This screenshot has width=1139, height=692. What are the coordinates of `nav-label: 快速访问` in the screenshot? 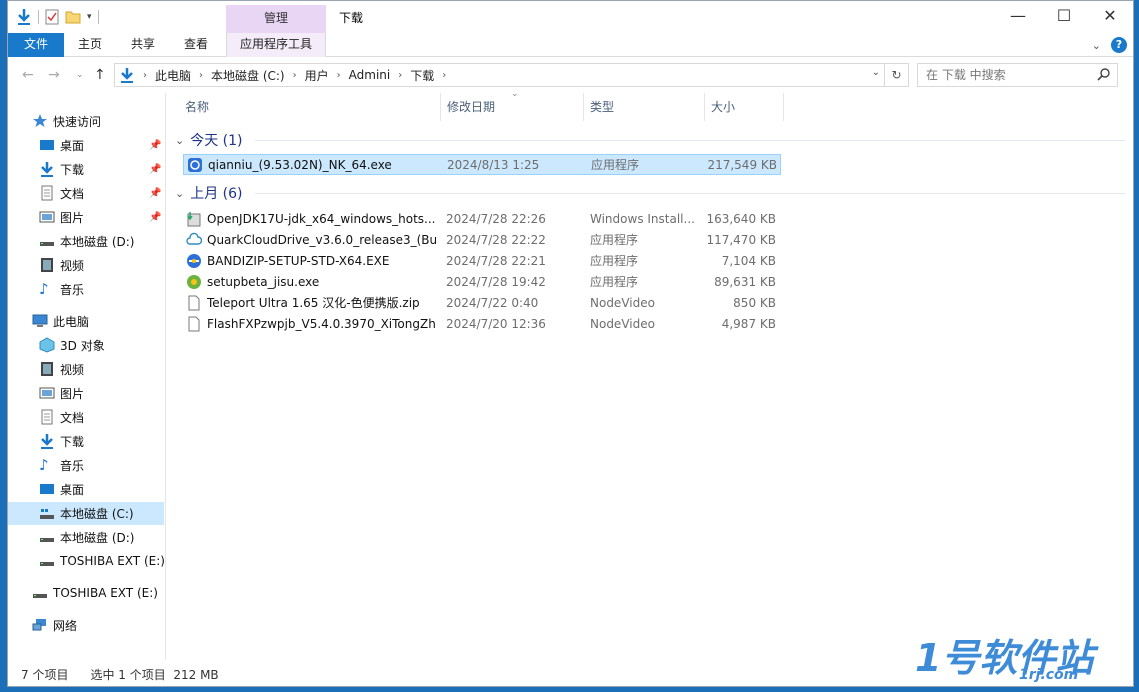 It's located at (77, 121).